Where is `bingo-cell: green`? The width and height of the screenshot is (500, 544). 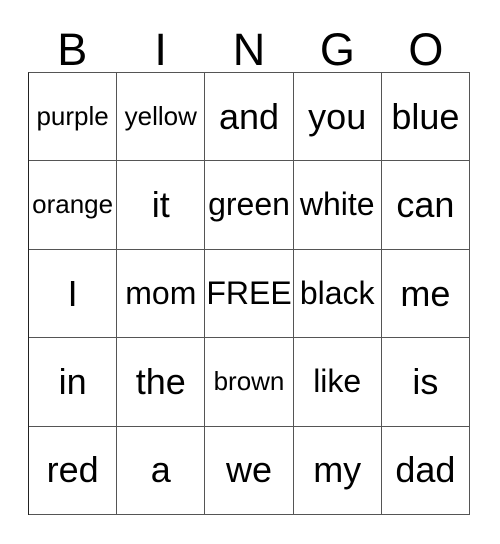
bingo-cell: green is located at coordinates (249, 205).